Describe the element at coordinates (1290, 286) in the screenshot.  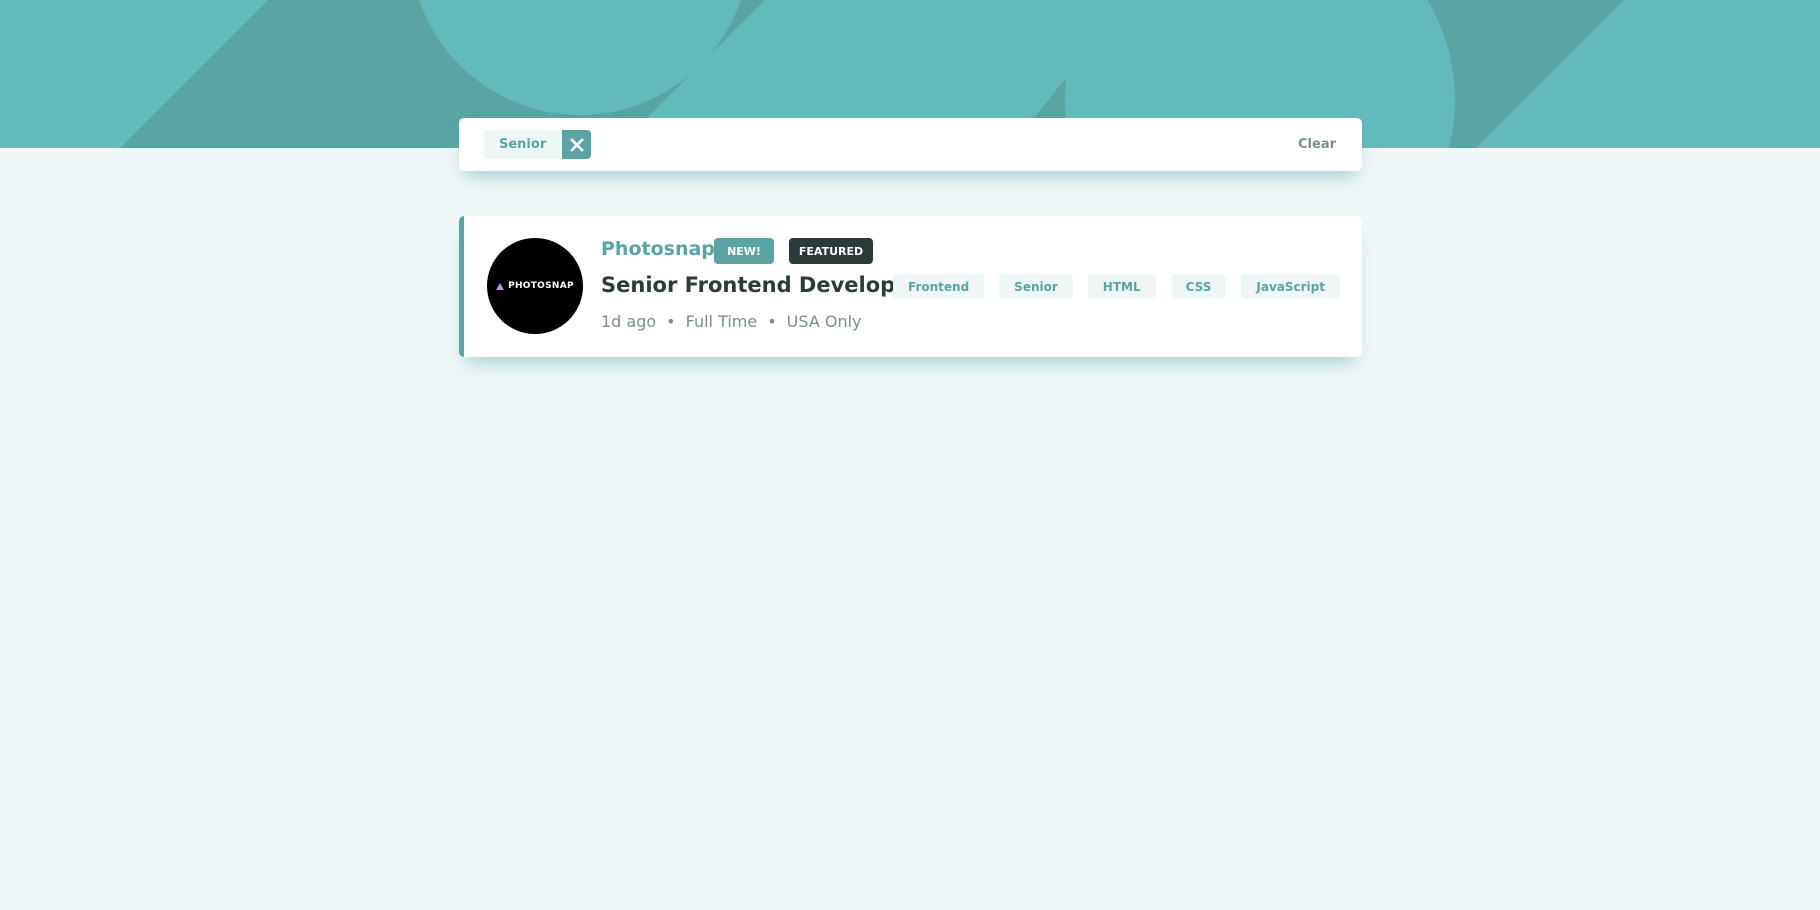
I see `tag-javascript: JavaScript` at that location.